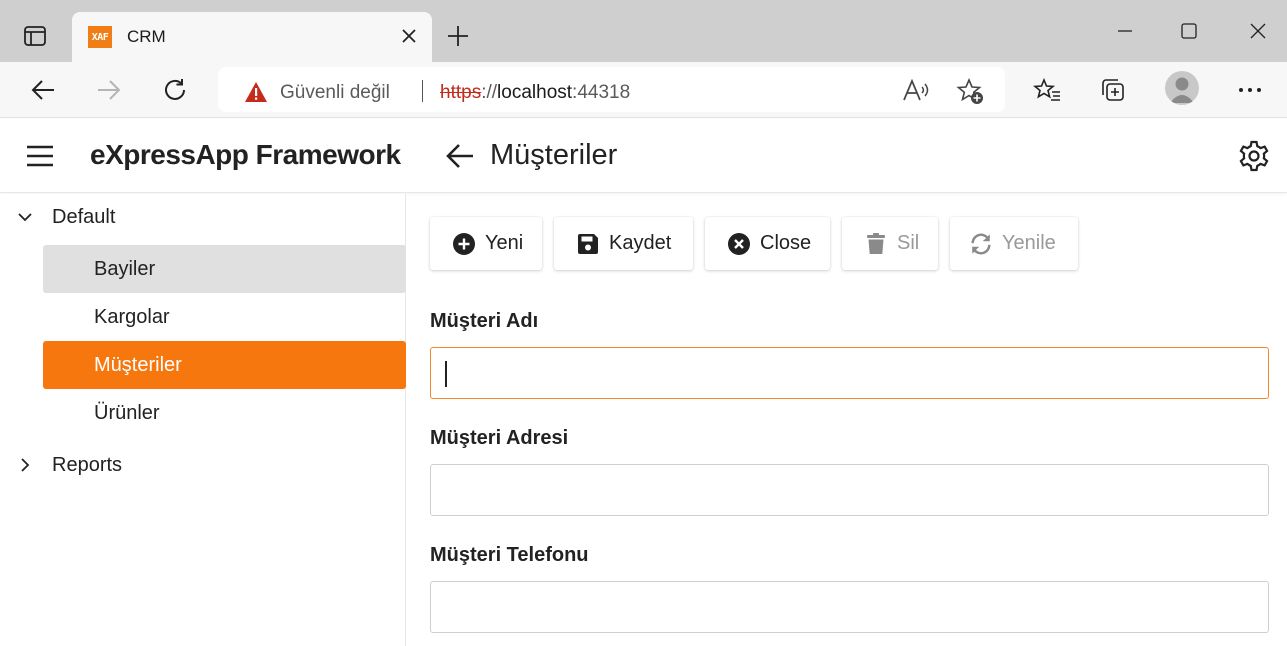 Image resolution: width=1287 pixels, height=646 pixels. Describe the element at coordinates (87, 465) in the screenshot. I see `nav-group-label: Reports` at that location.